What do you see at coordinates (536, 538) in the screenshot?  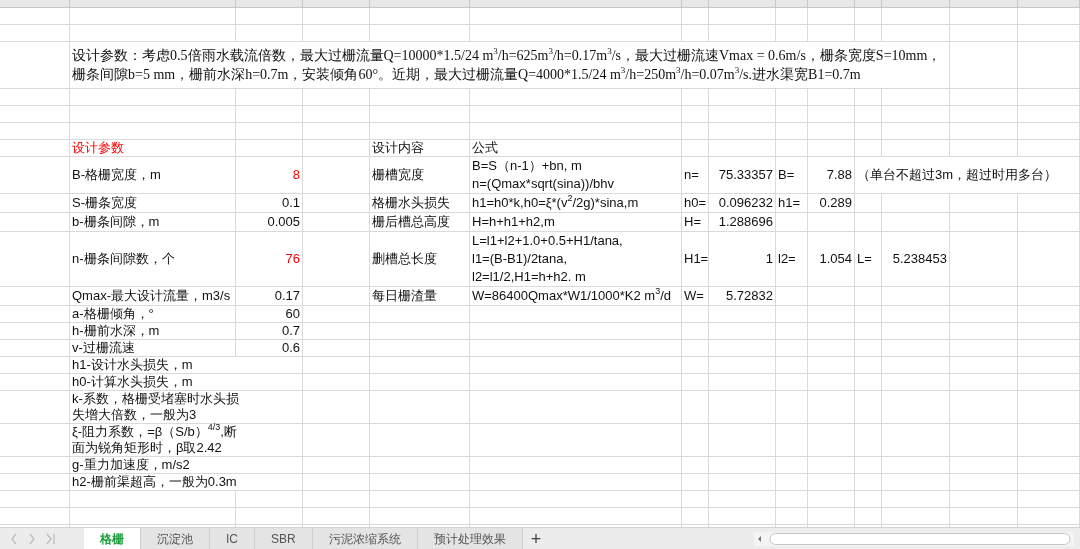 I see `add-sheet-button: +` at bounding box center [536, 538].